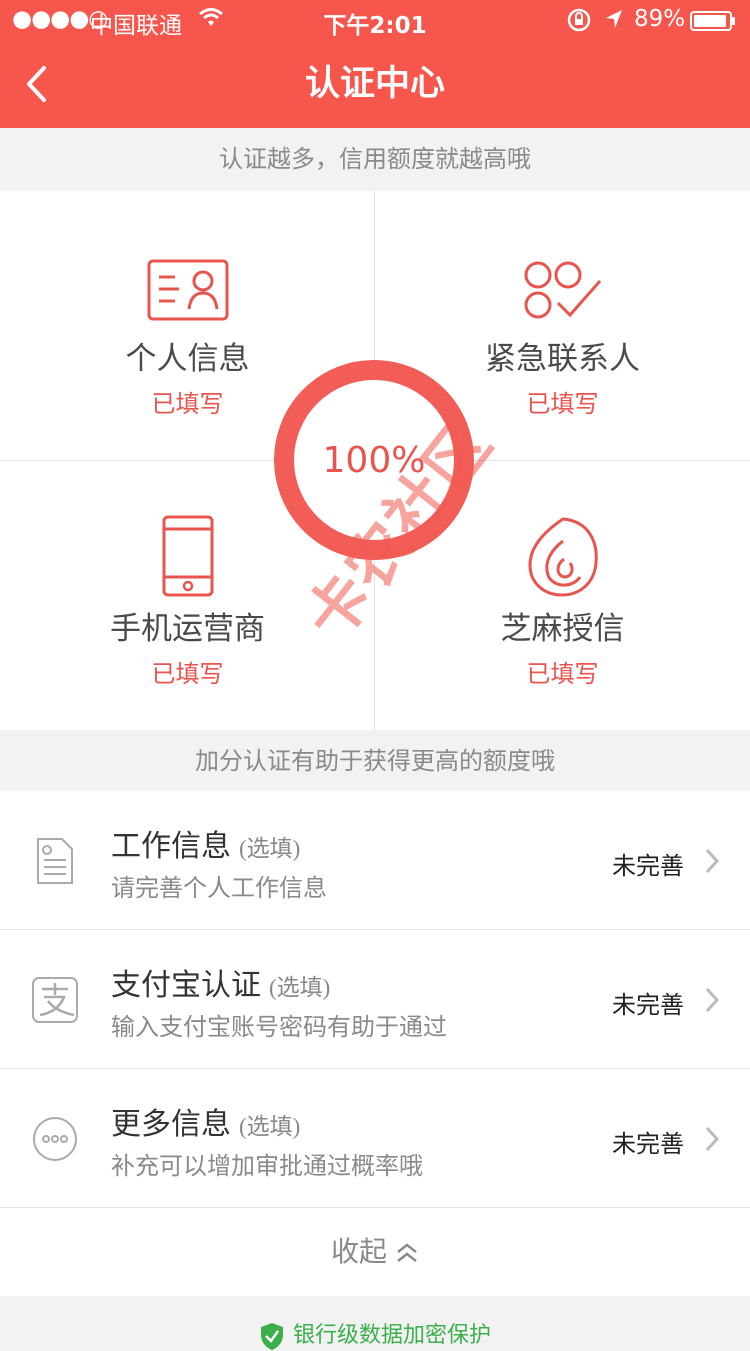 This screenshot has width=750, height=1351. I want to click on nav-bar: 认证中心, so click(375, 84).